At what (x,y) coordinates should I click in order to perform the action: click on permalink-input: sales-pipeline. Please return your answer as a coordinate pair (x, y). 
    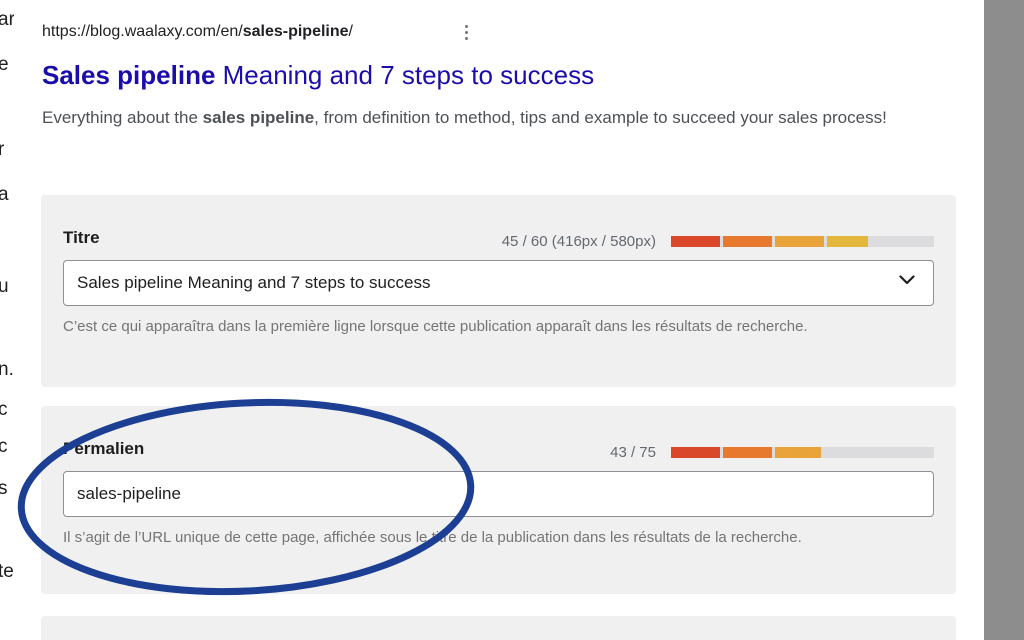
    Looking at the image, I should click on (498, 494).